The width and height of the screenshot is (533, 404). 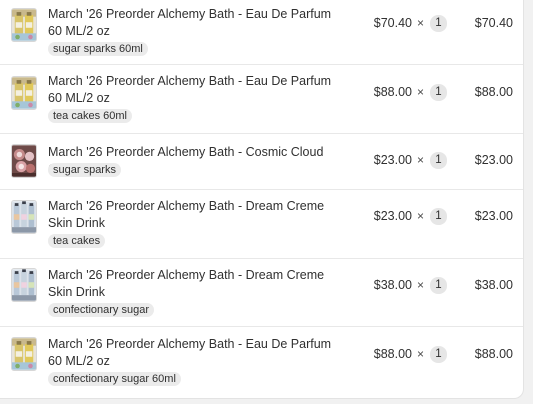 I want to click on line-total: $70.40, so click(x=493, y=23).